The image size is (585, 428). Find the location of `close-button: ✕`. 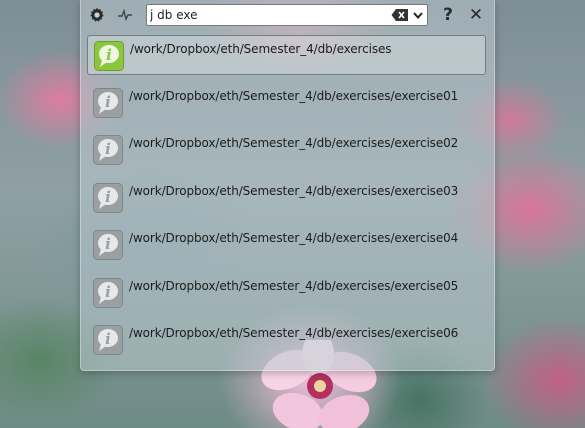

close-button: ✕ is located at coordinates (476, 15).